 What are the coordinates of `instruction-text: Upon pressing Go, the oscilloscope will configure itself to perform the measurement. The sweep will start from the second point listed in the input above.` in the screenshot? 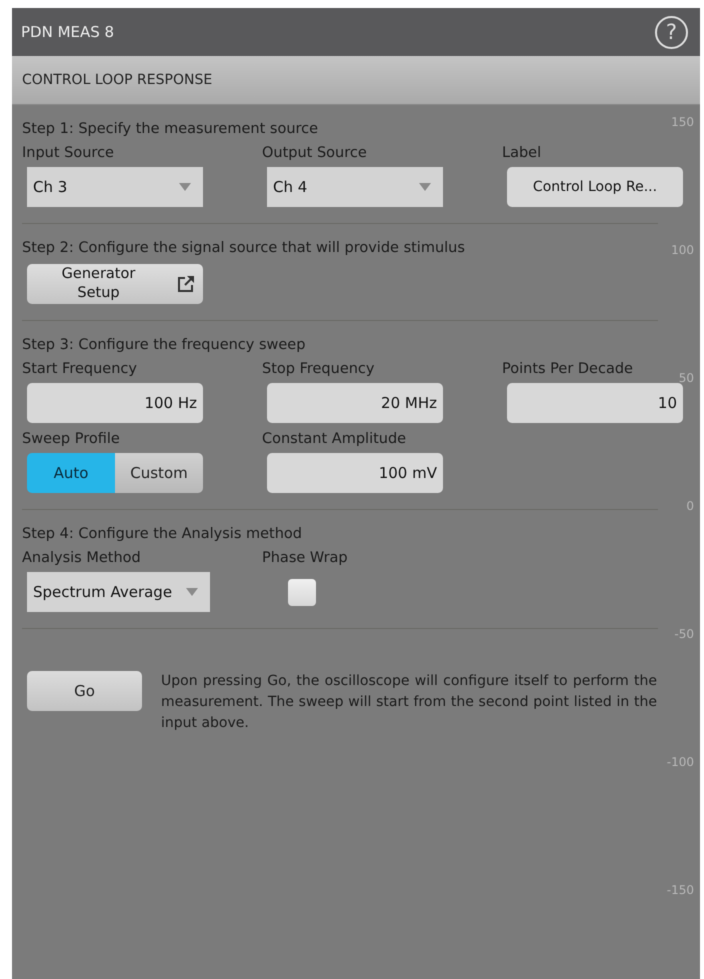 It's located at (409, 702).